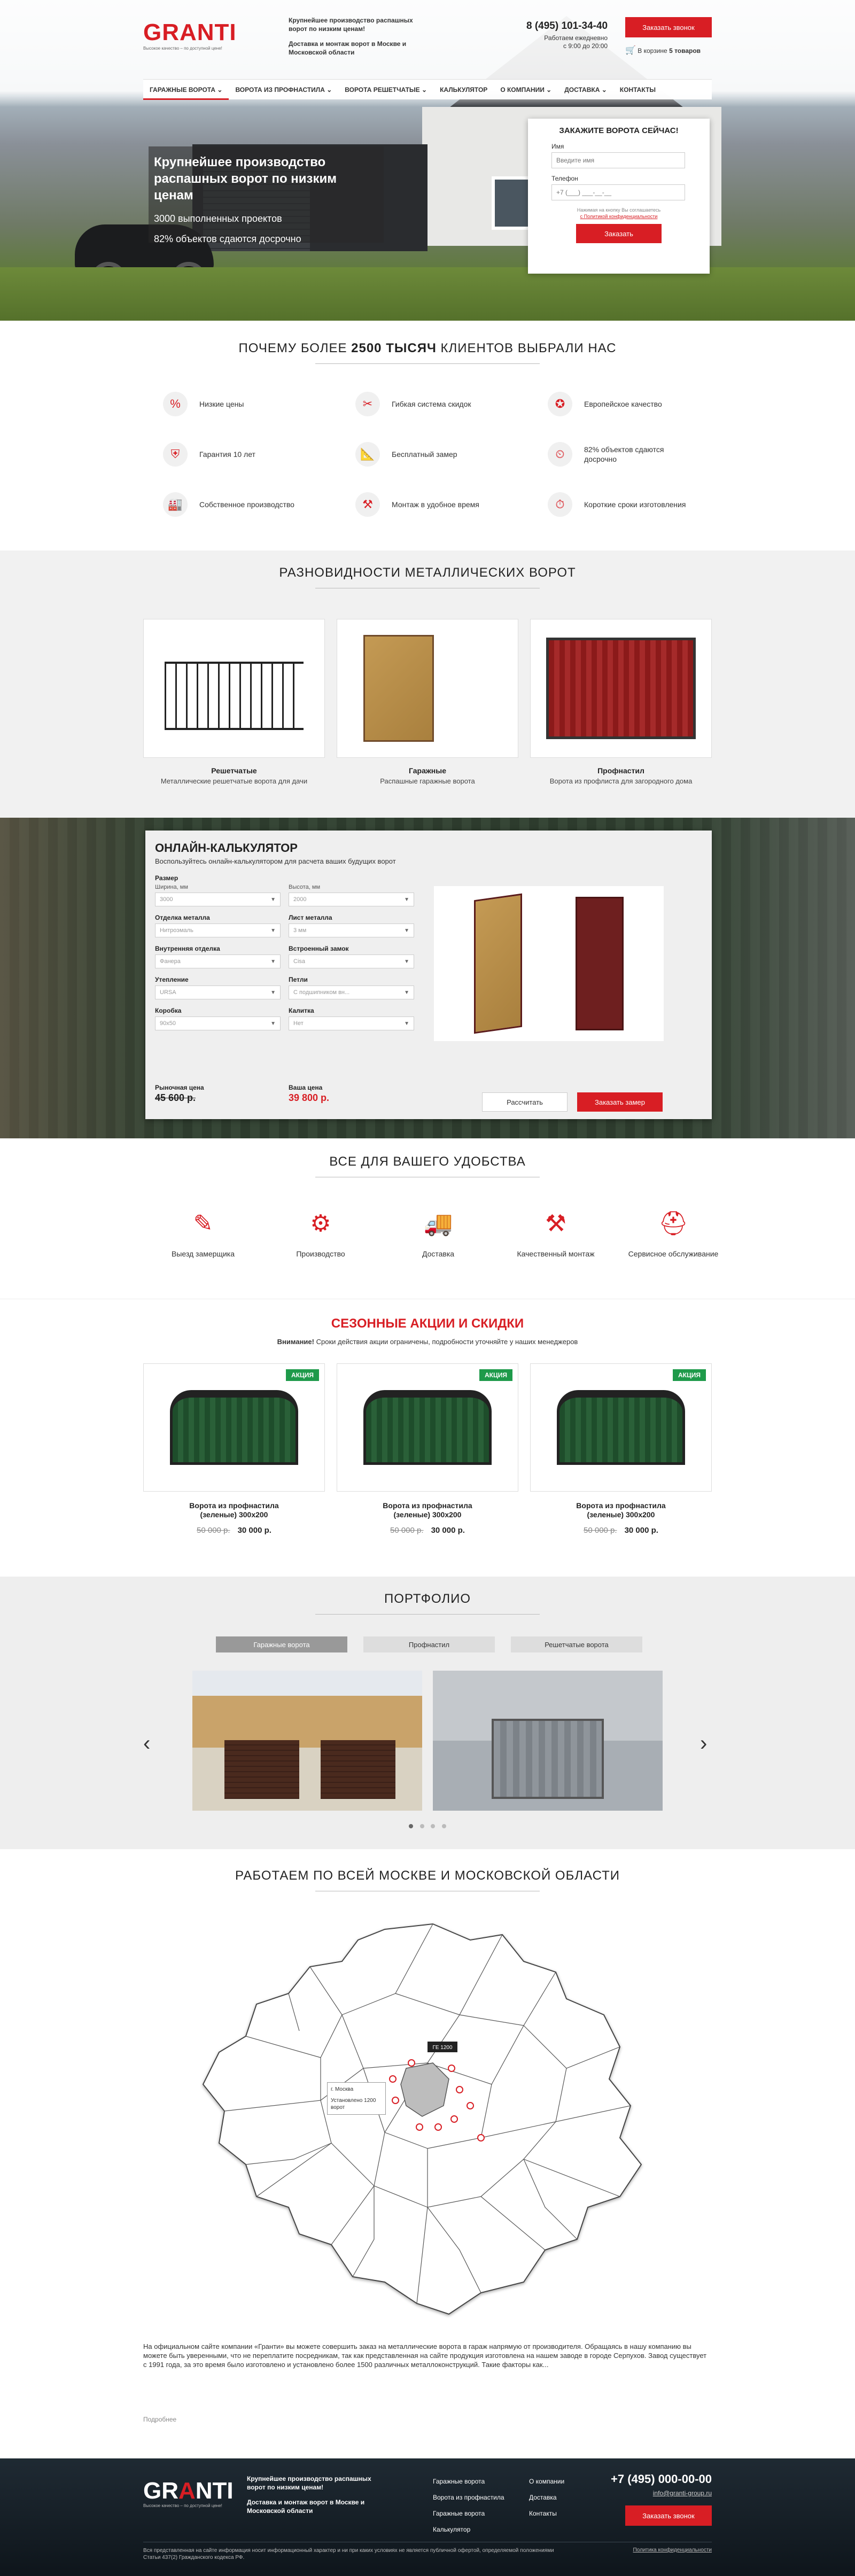 Image resolution: width=855 pixels, height=2576 pixels. I want to click on why-item: ⏱ Короткие сроки изготовления, so click(634, 504).